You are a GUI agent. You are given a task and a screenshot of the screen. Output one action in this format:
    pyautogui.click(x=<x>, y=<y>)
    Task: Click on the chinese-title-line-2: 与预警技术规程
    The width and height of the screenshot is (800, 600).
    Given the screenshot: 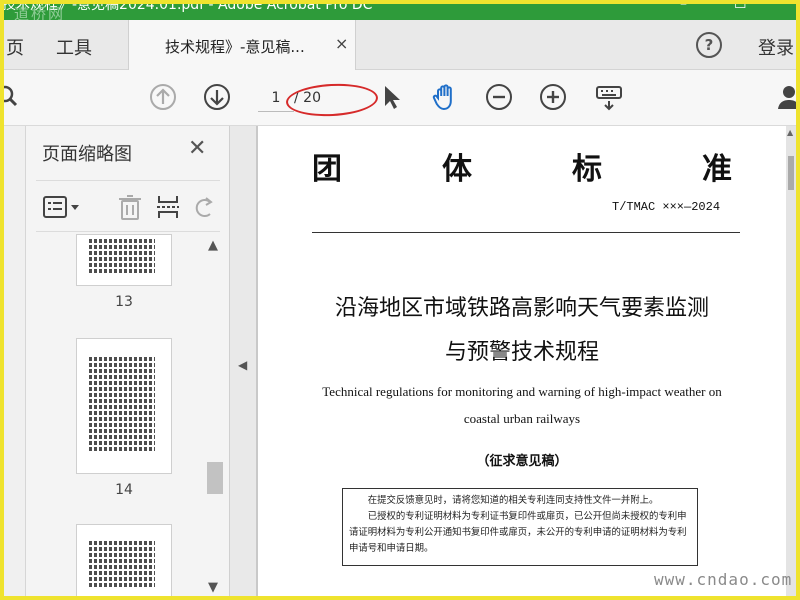 What is the action you would take?
    pyautogui.click(x=521, y=352)
    